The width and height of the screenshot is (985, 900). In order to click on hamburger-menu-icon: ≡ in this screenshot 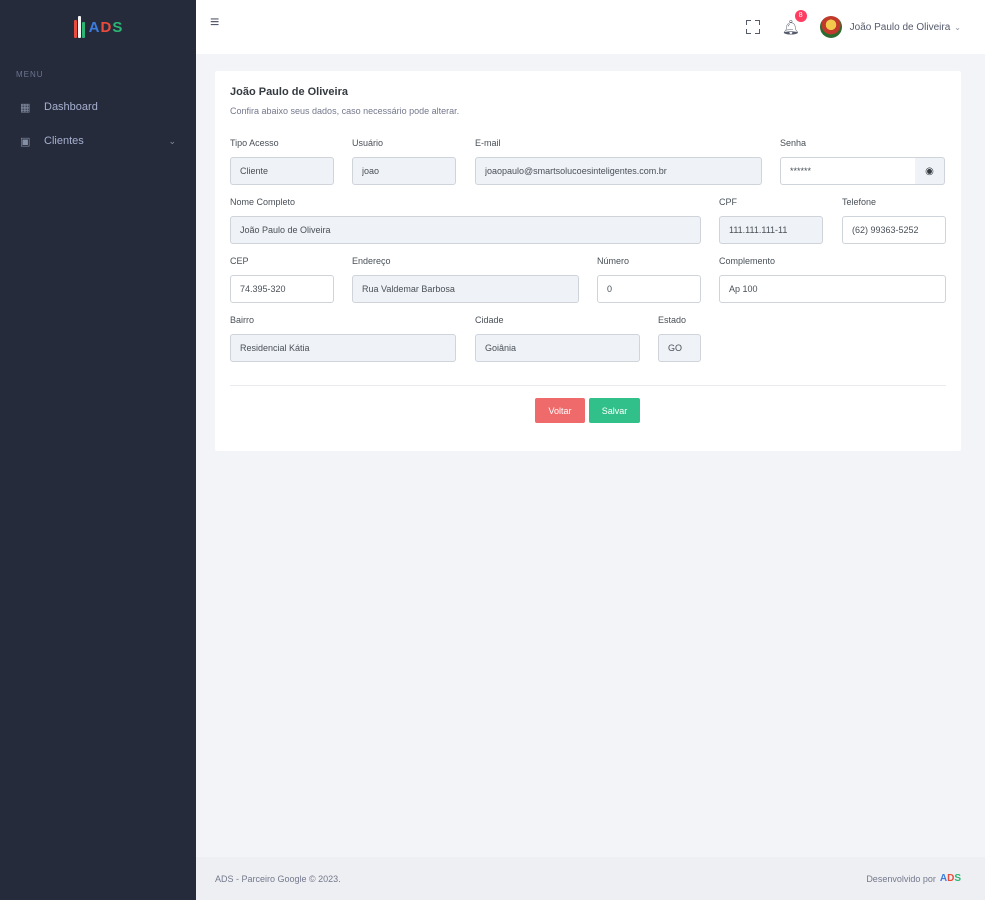, I will do `click(214, 23)`.